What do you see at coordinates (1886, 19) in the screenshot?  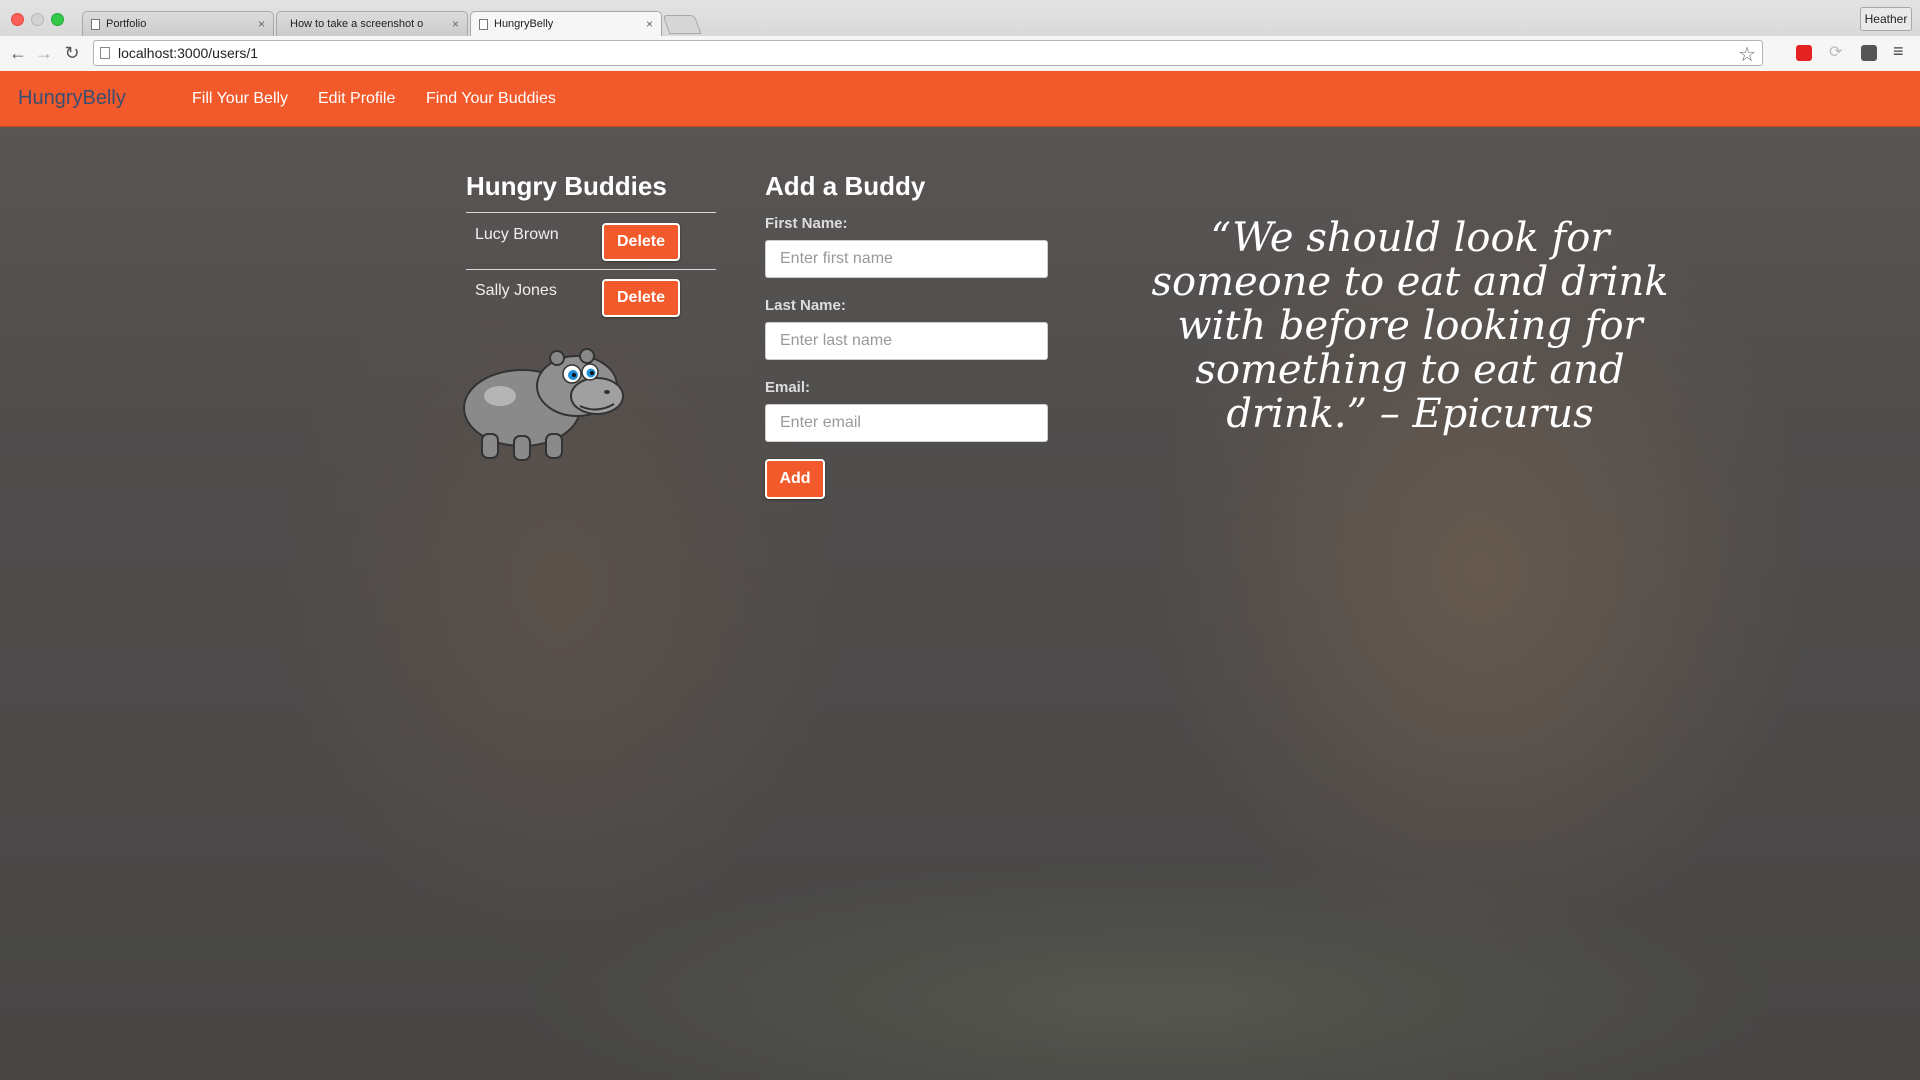 I see `profile-button: Heather` at bounding box center [1886, 19].